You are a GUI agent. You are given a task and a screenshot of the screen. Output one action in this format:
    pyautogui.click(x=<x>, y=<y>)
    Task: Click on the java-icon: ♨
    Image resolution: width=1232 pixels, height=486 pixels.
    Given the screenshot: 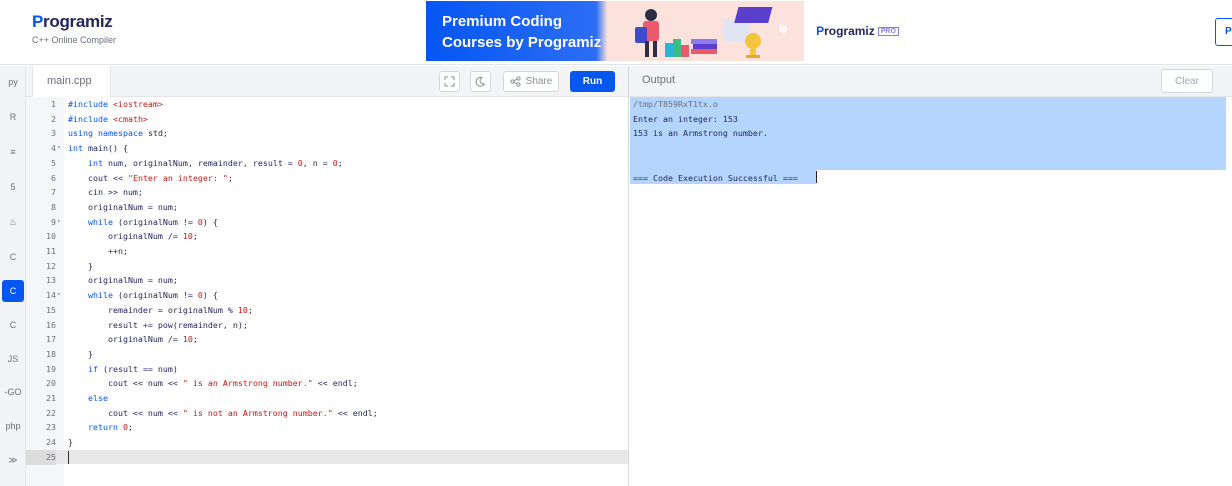 What is the action you would take?
    pyautogui.click(x=13, y=222)
    